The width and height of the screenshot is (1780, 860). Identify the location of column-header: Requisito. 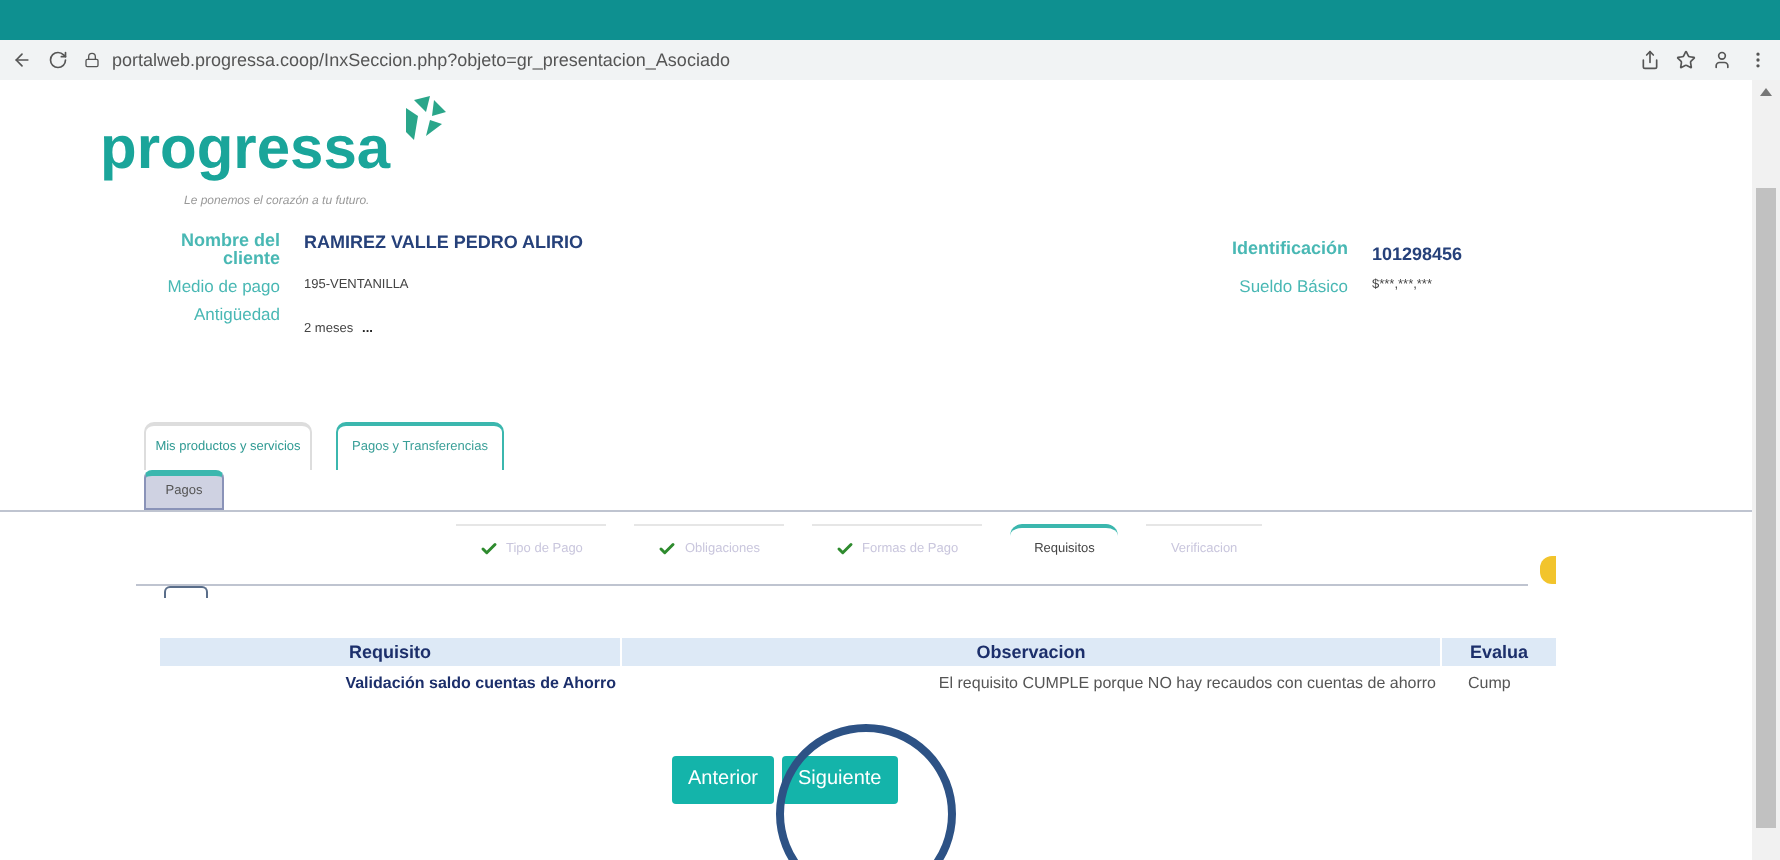
(390, 651).